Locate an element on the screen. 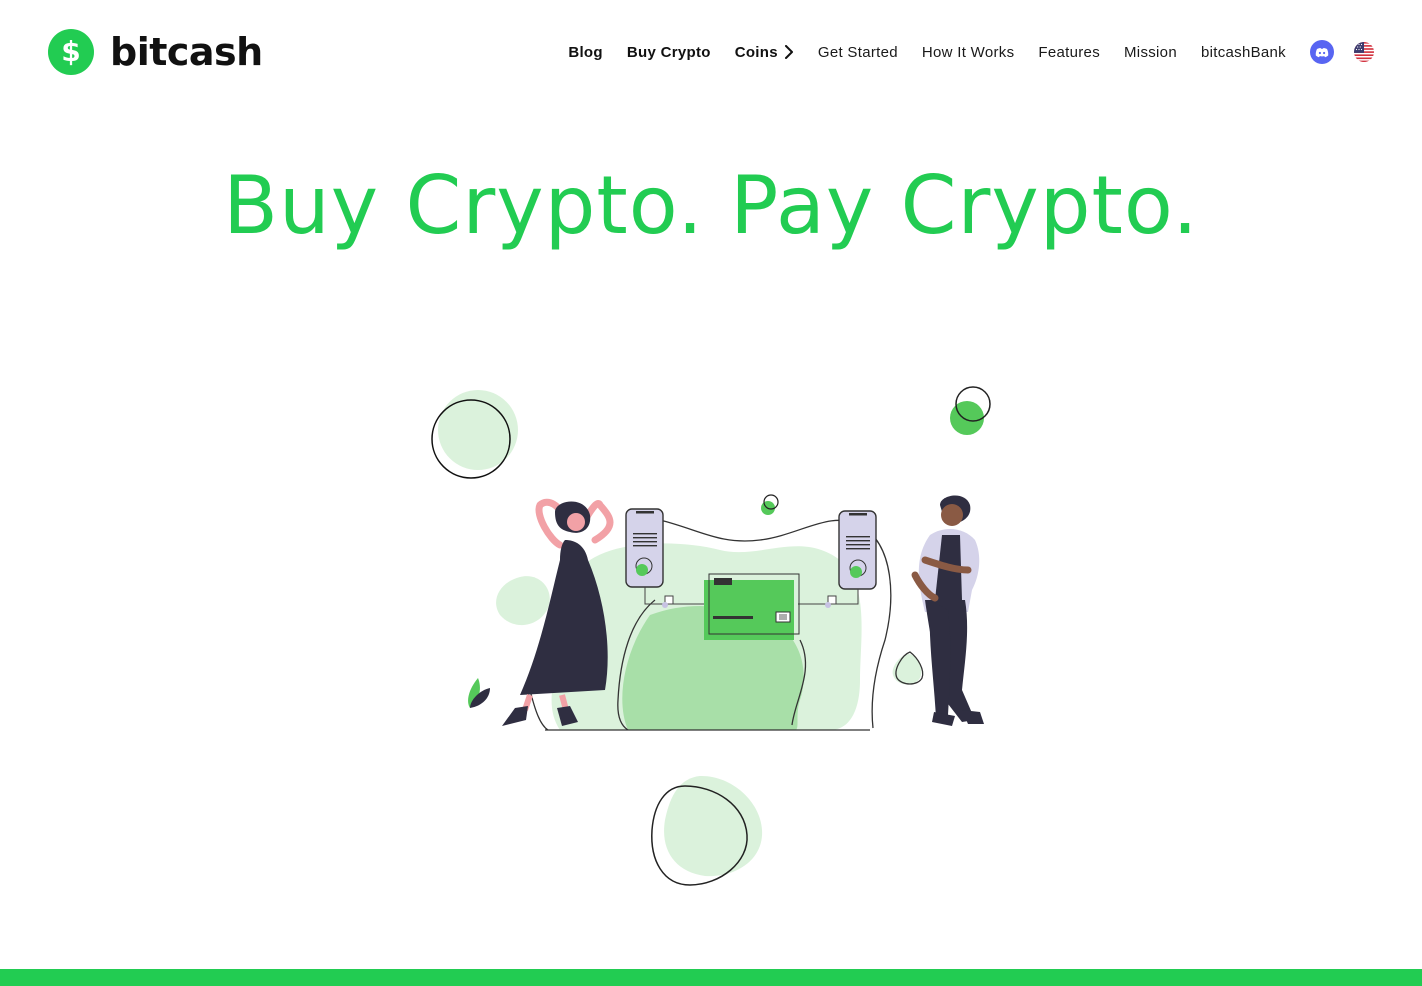 The image size is (1422, 986). nav-blog: Blog is located at coordinates (585, 52).